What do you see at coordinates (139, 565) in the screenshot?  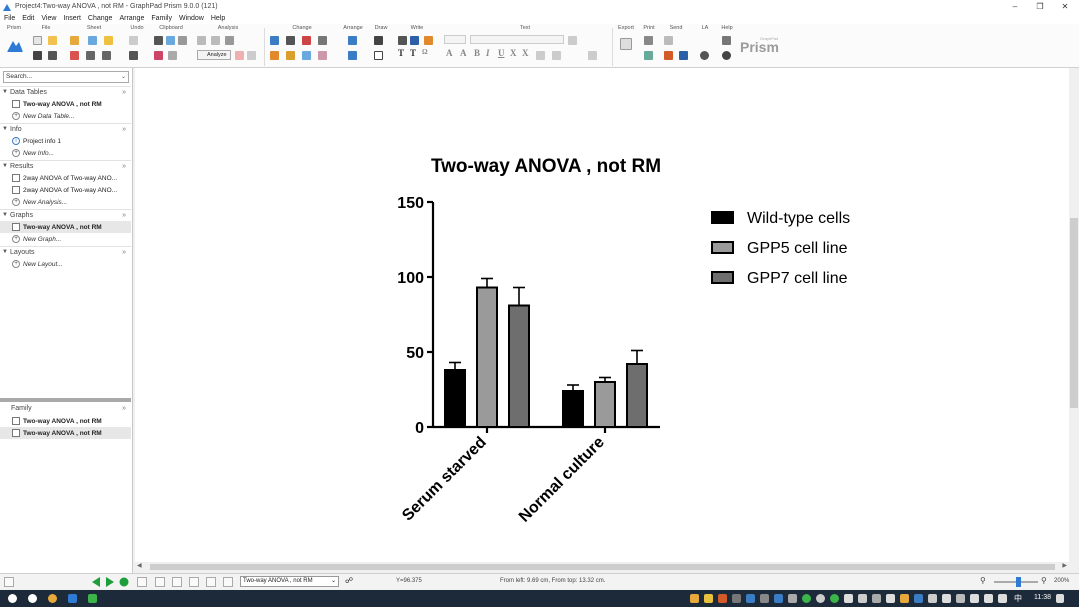 I see `scroll-left-icon: ◀` at bounding box center [139, 565].